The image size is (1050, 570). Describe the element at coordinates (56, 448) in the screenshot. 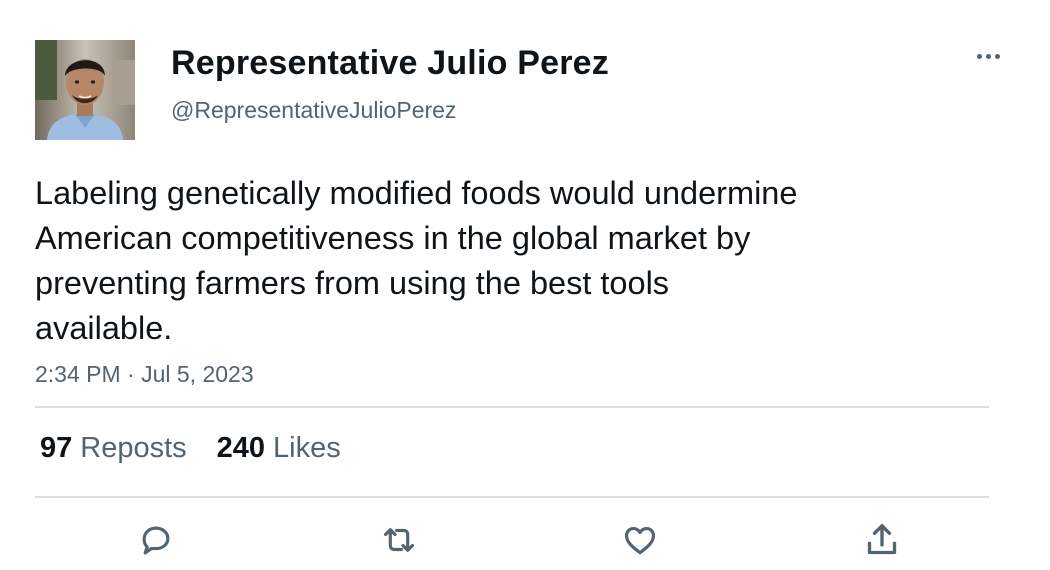

I see `reposts-count: 97` at that location.